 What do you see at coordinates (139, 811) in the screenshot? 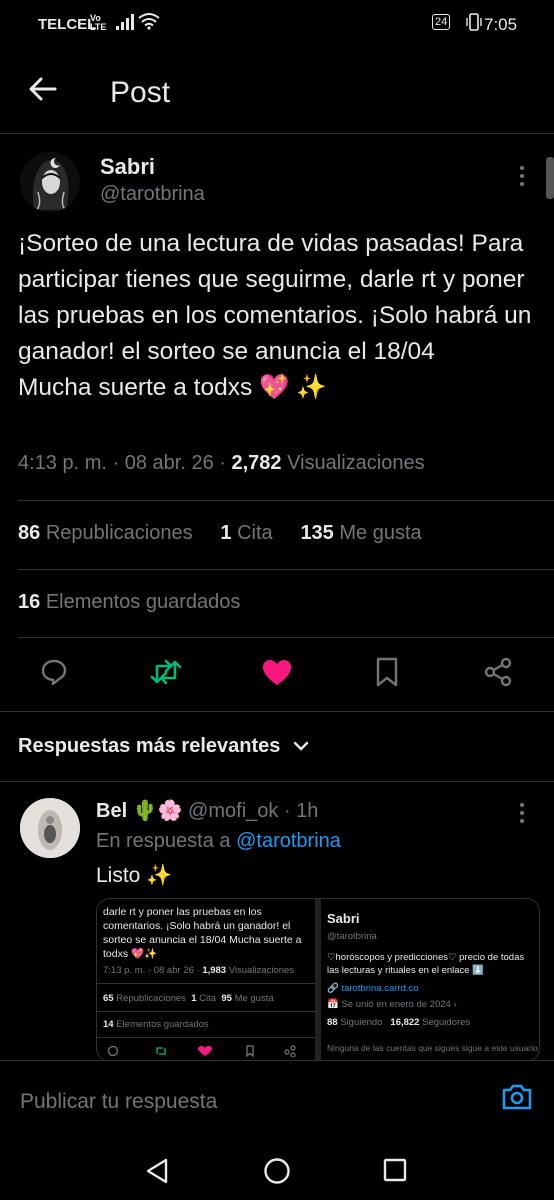
I see `reply-author-name: Bel 🌵🌸` at bounding box center [139, 811].